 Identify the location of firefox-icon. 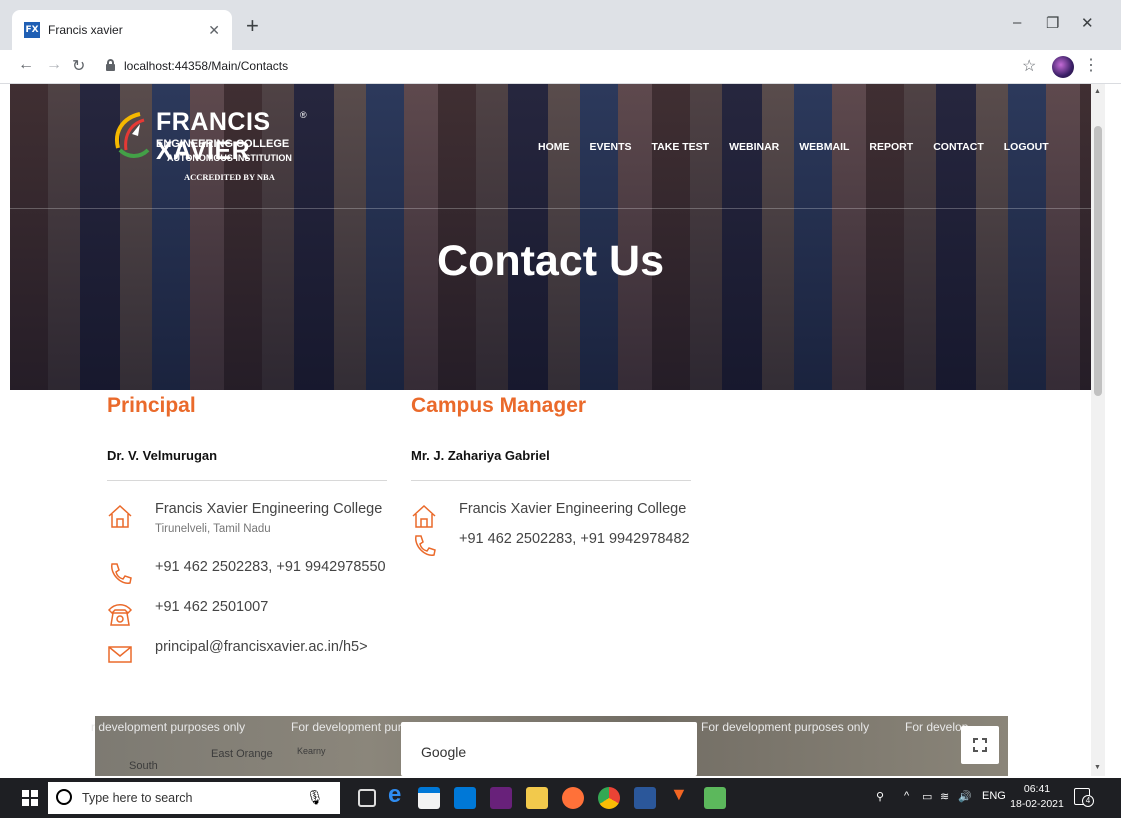
(573, 798).